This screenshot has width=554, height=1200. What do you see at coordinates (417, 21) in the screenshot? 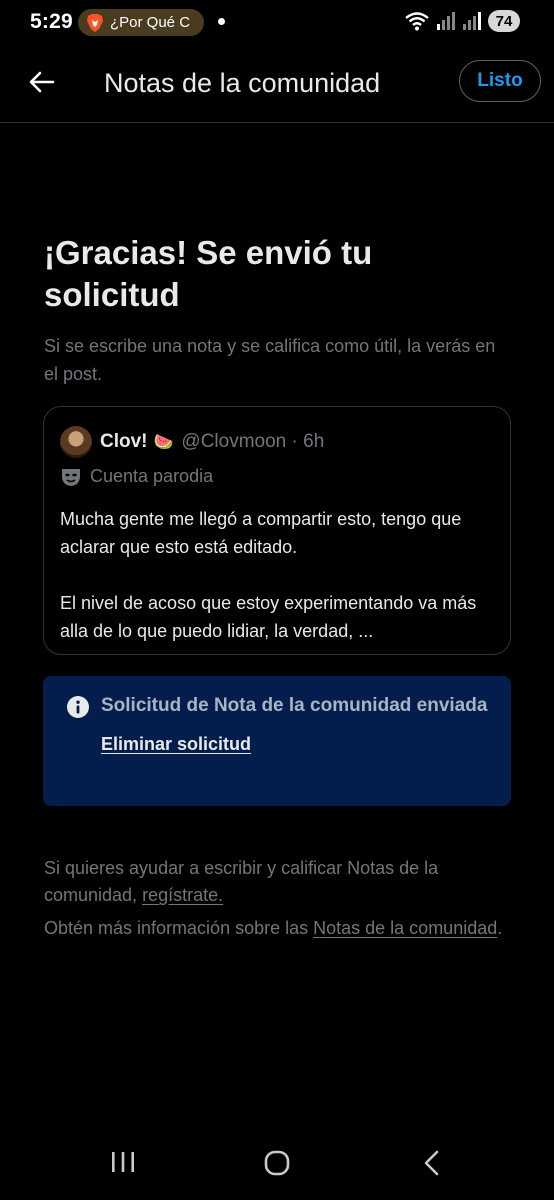
I see `wifi-icon` at bounding box center [417, 21].